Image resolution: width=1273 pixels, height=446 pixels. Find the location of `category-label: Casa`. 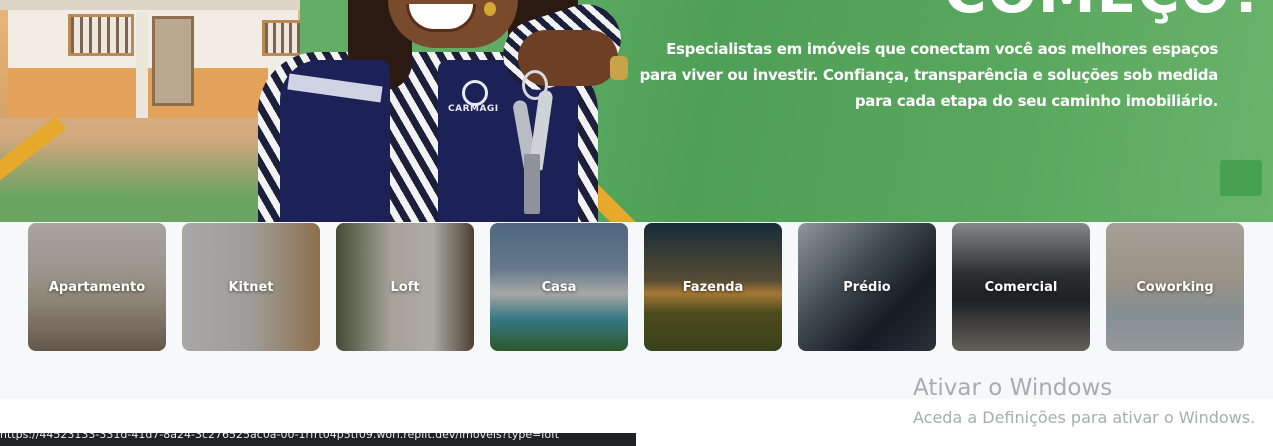

category-label: Casa is located at coordinates (559, 287).